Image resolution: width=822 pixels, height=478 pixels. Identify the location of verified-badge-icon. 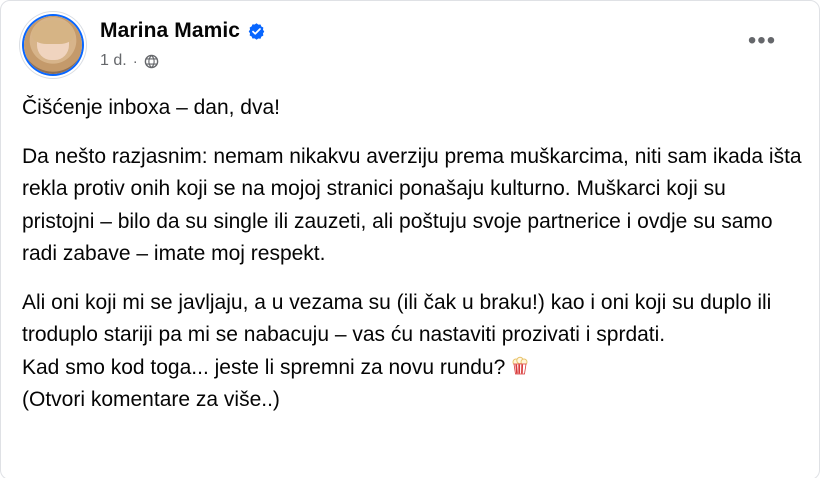
(256, 31).